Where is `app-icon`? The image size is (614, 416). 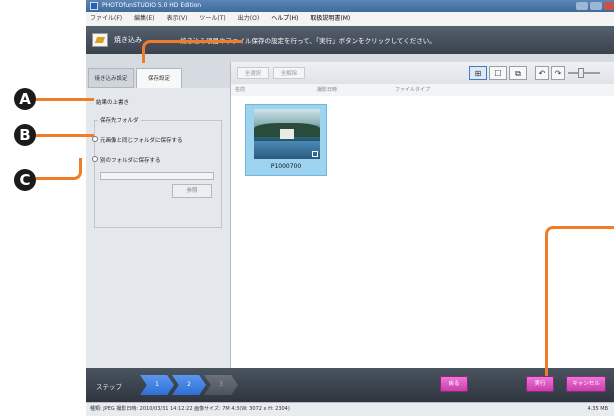 app-icon is located at coordinates (94, 6).